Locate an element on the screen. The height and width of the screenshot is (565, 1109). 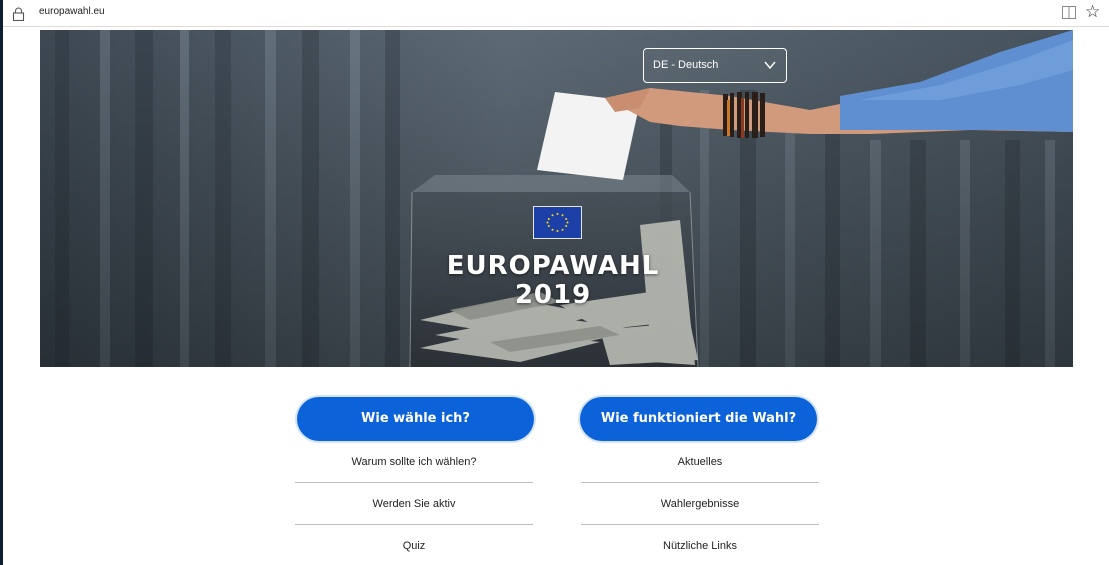
right-link-list: Aktuelles Wahlergebnisse Nützliche Links is located at coordinates (700, 503).